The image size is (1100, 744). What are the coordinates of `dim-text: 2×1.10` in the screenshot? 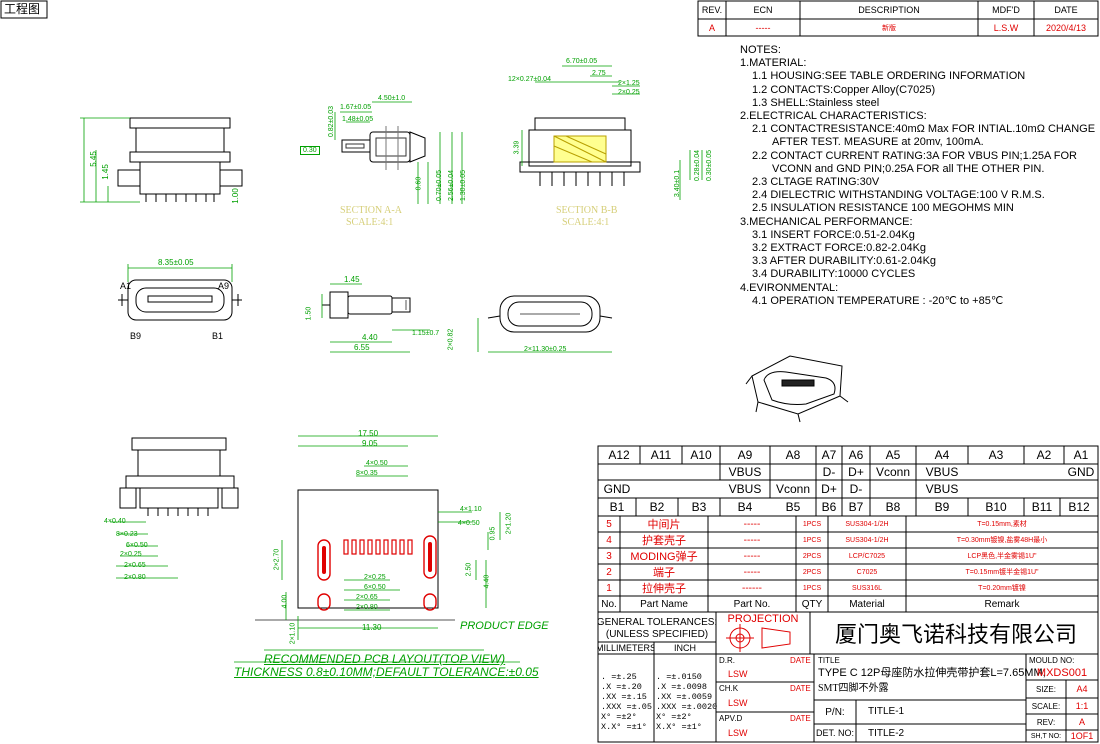 It's located at (293, 633).